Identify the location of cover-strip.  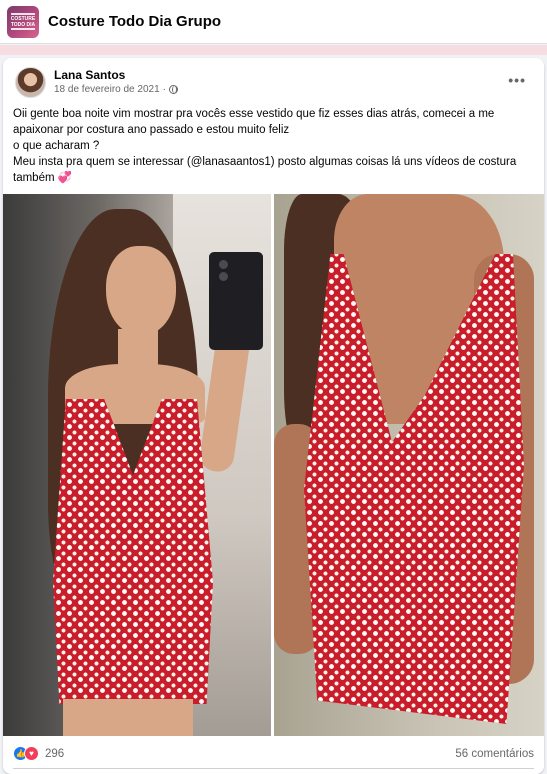
(273, 50).